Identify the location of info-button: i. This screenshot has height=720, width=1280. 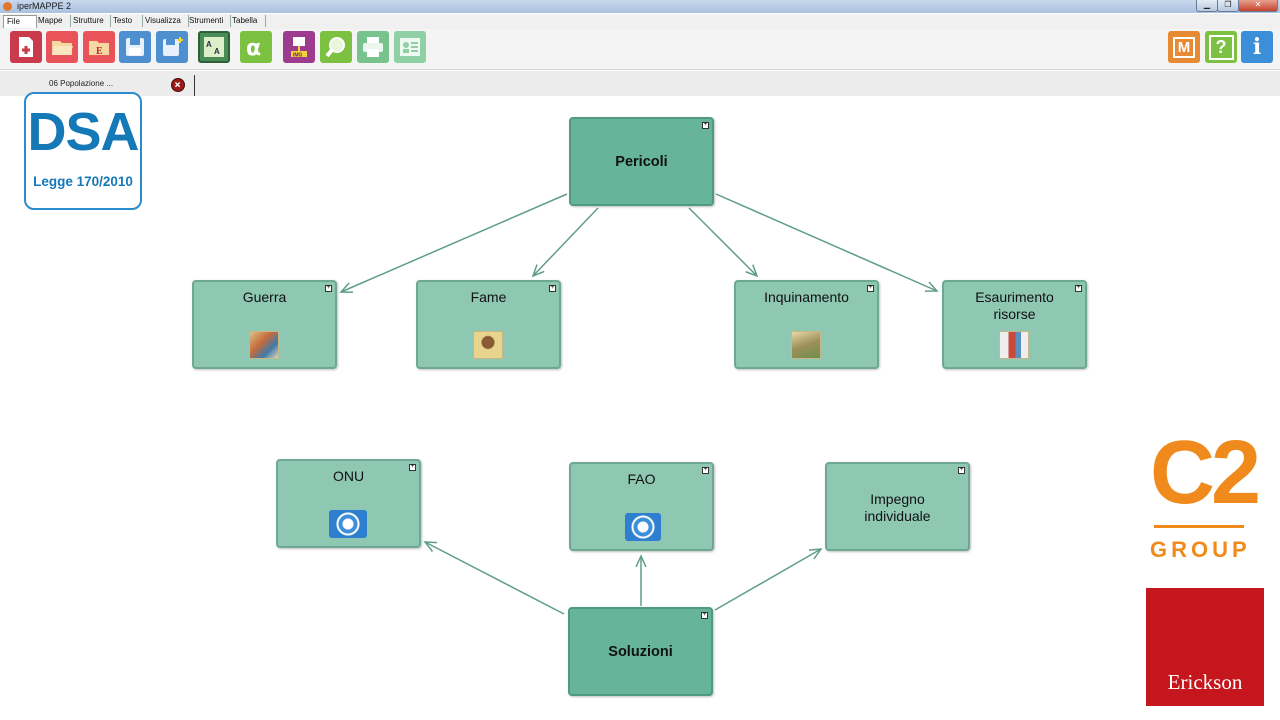
(1257, 47).